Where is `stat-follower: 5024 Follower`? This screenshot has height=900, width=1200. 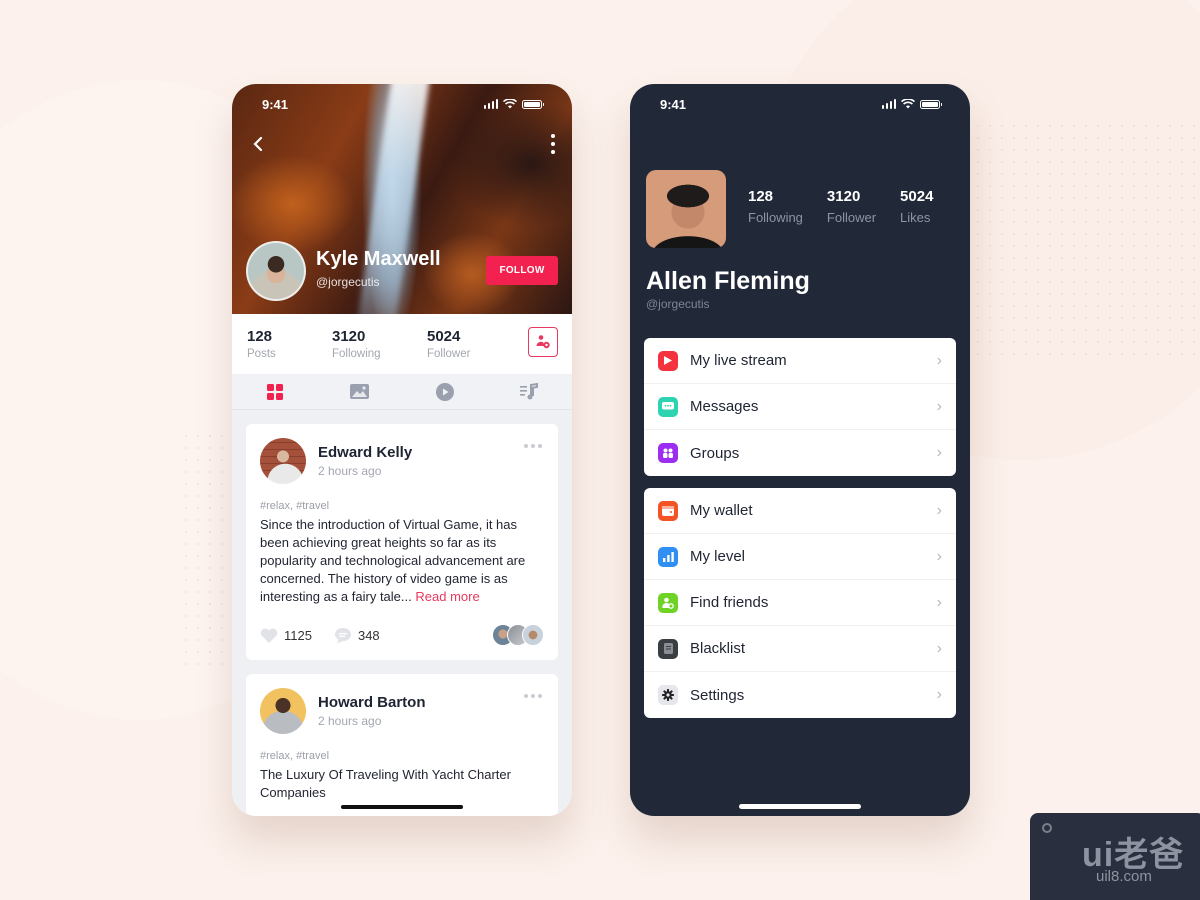 stat-follower: 5024 Follower is located at coordinates (469, 344).